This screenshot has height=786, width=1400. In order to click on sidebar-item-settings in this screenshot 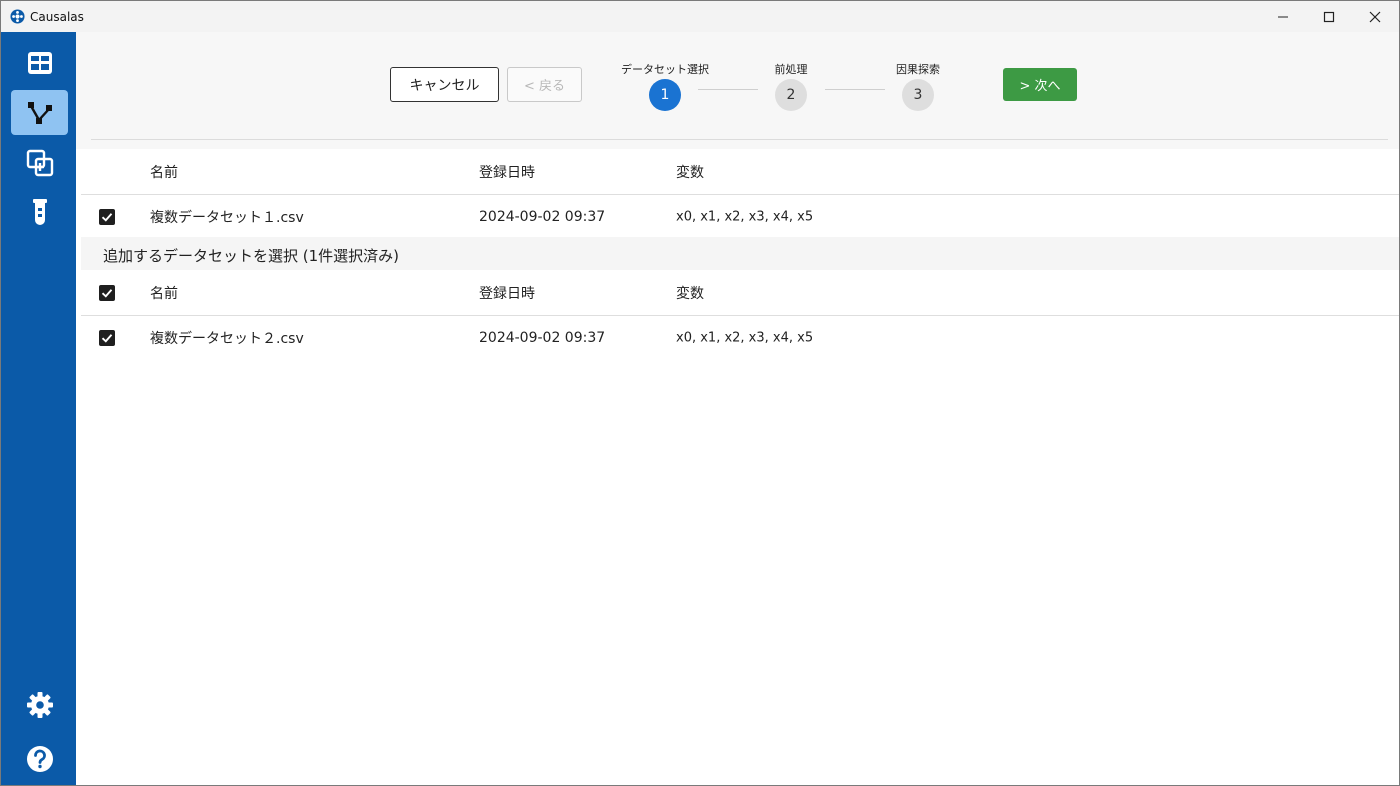, I will do `click(39, 704)`.